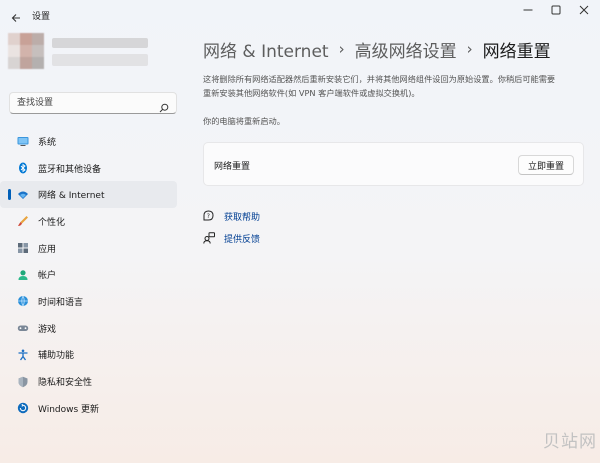 The image size is (600, 463). I want to click on search-box, so click(93, 103).